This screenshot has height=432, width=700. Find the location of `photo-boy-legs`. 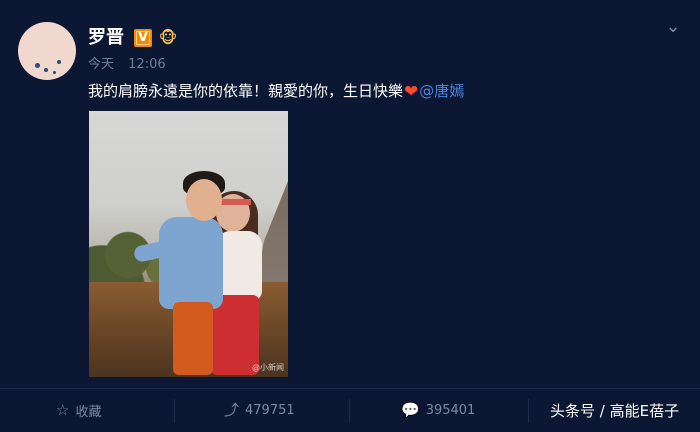

photo-boy-legs is located at coordinates (193, 338).